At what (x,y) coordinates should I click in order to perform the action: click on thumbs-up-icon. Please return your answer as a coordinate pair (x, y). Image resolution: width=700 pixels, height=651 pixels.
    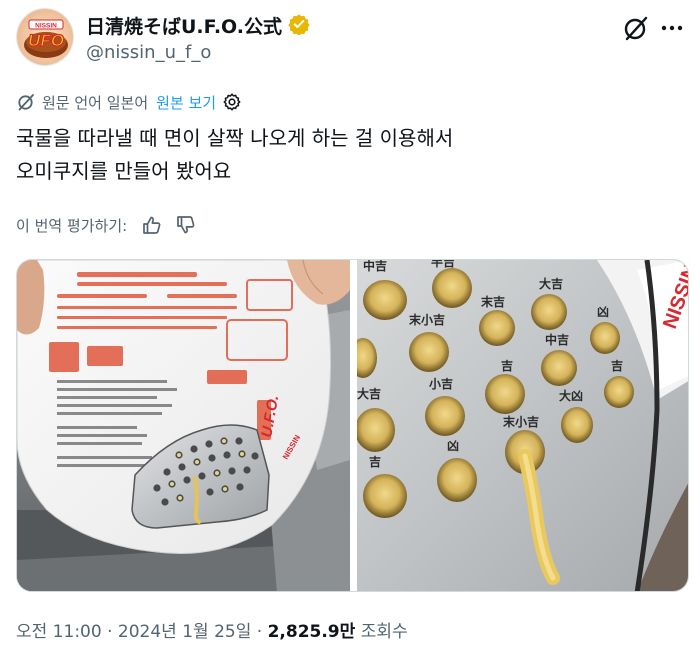
    Looking at the image, I should click on (152, 225).